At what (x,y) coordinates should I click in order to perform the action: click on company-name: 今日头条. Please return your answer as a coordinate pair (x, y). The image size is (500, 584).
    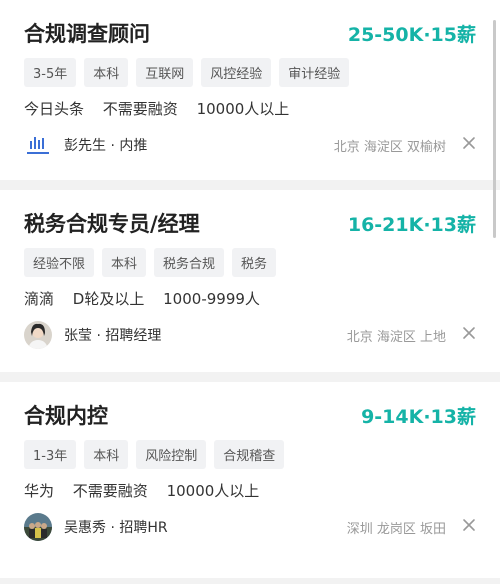
    Looking at the image, I should click on (54, 109).